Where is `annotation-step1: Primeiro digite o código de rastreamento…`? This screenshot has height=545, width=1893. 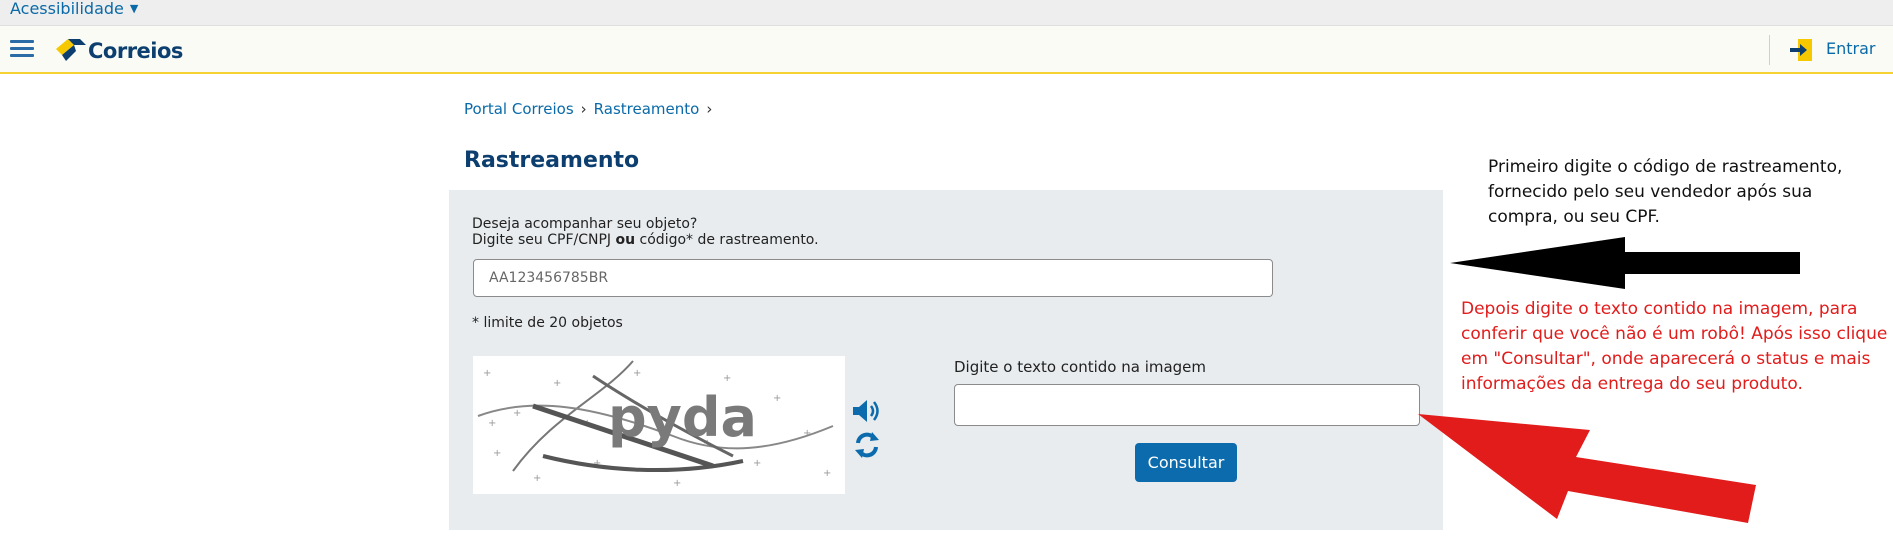 annotation-step1: Primeiro digite o código de rastreamento… is located at coordinates (1665, 192).